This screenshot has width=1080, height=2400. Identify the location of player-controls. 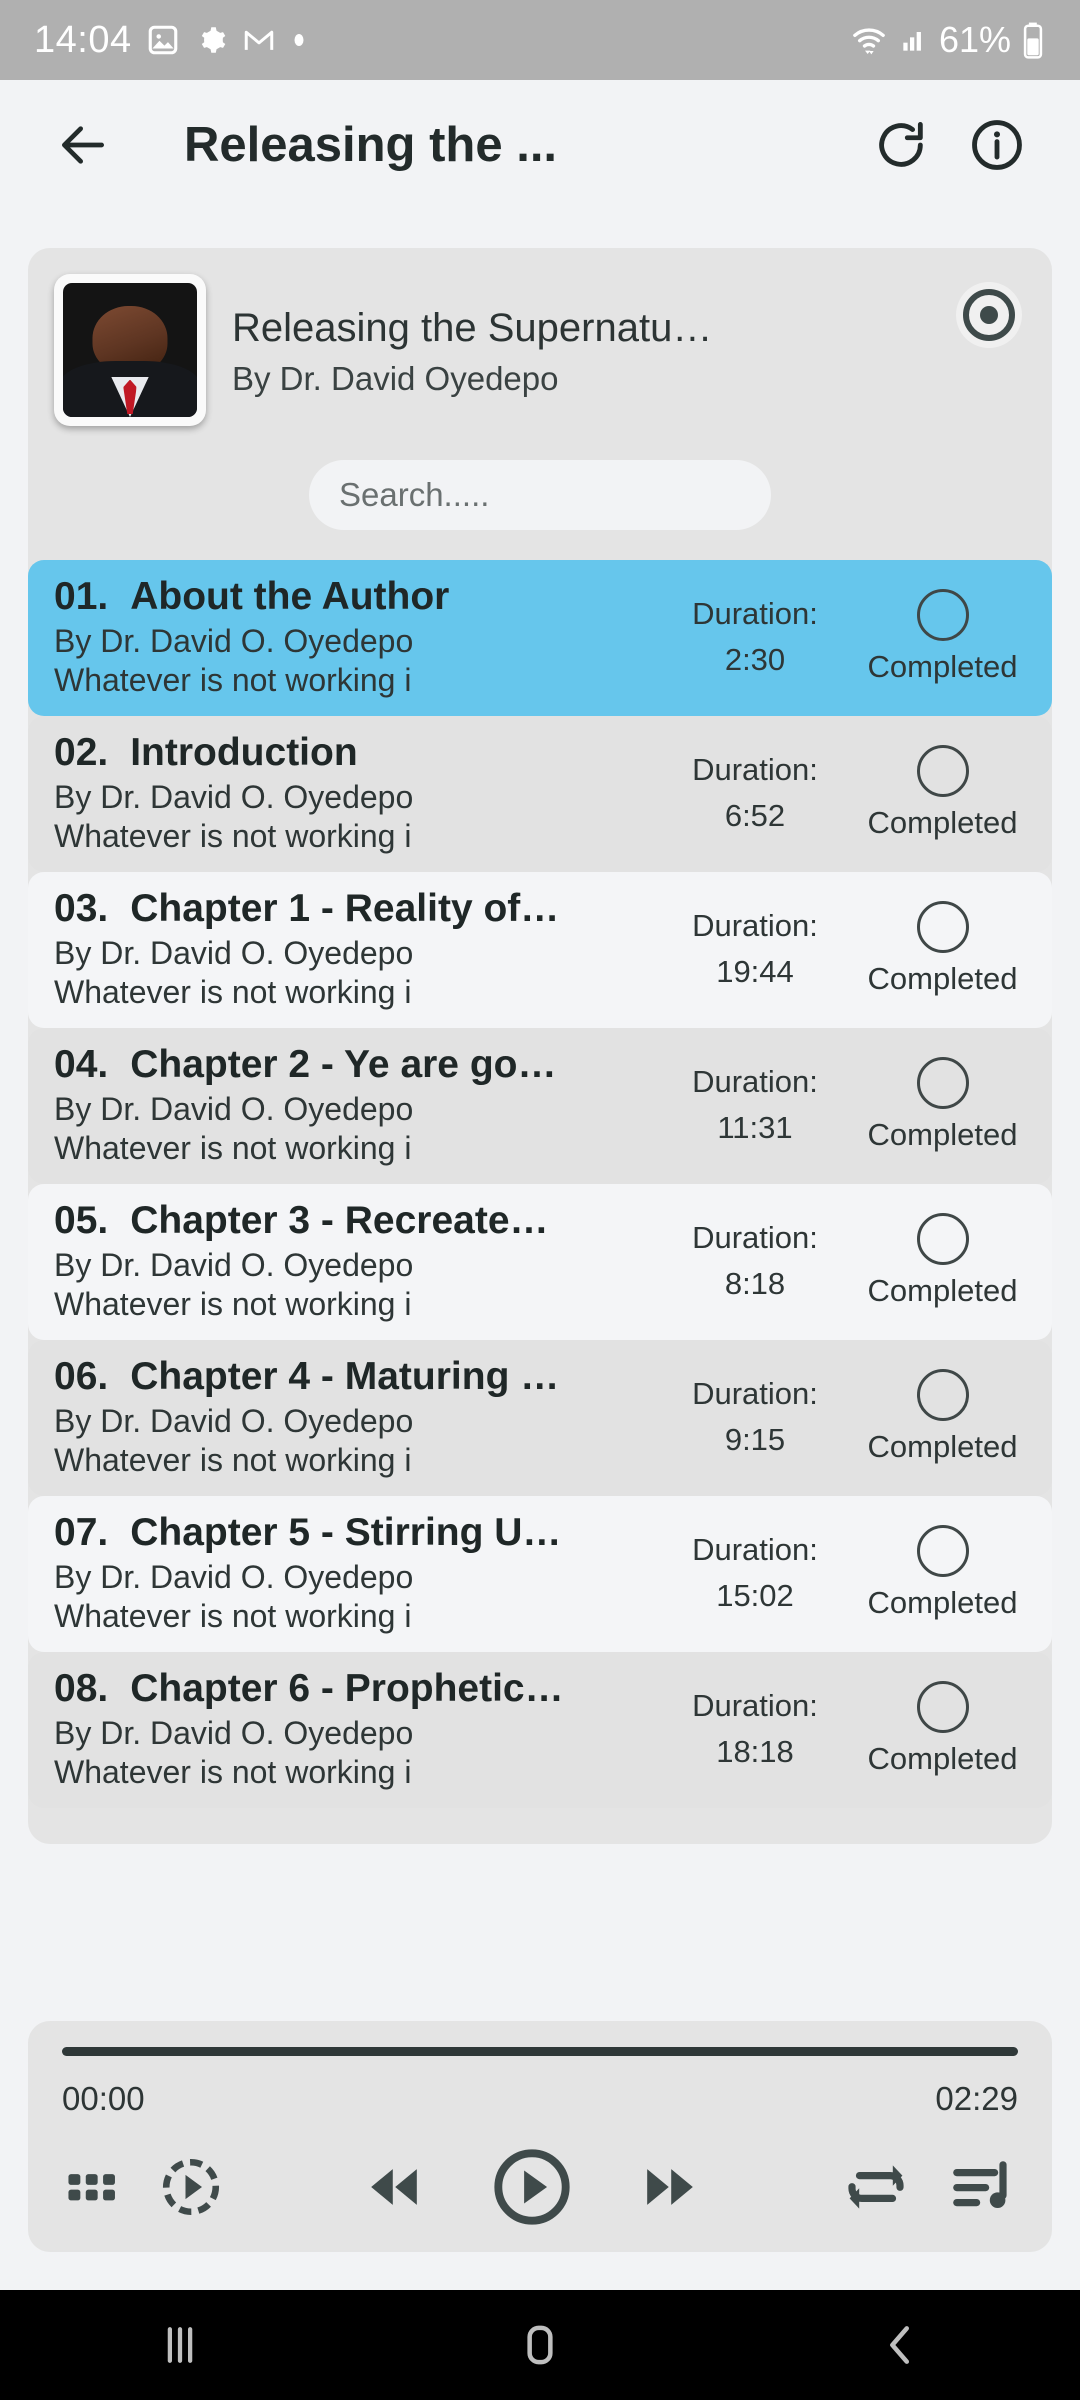
(540, 2187).